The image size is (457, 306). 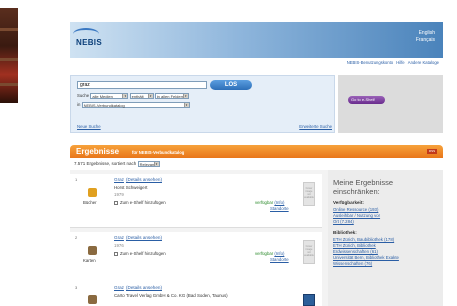 I want to click on media-select: alle Medien ▾, so click(x=109, y=96).